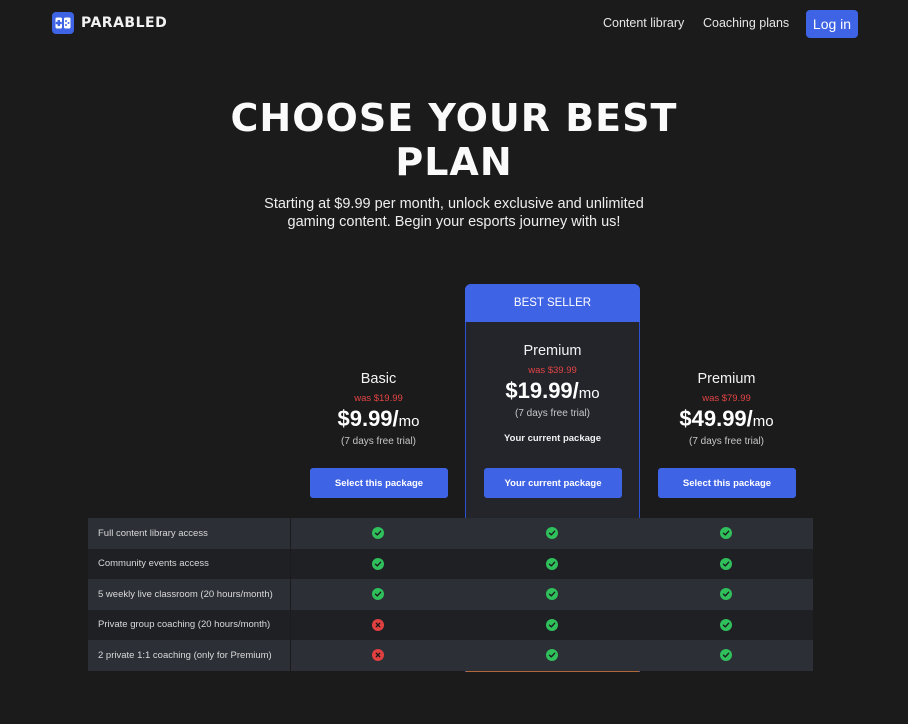  Describe the element at coordinates (542, 390) in the screenshot. I see `price-amount: $19.99/` at that location.